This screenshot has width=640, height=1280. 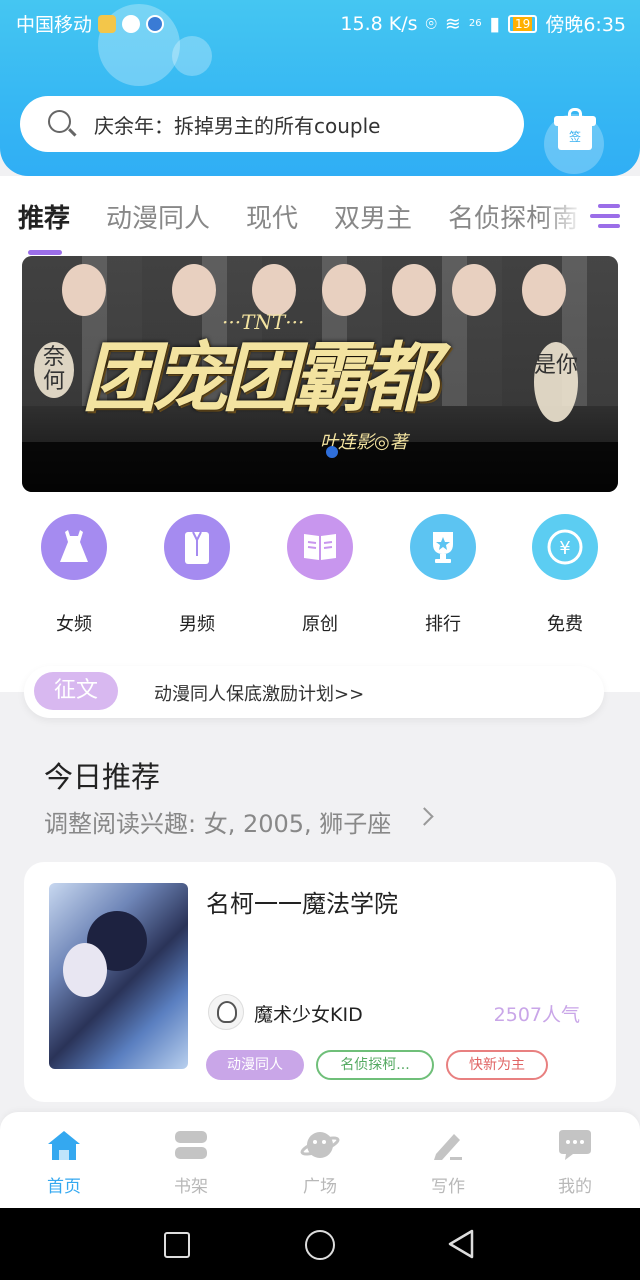 I want to click on contest-tag: 征文, so click(x=76, y=691).